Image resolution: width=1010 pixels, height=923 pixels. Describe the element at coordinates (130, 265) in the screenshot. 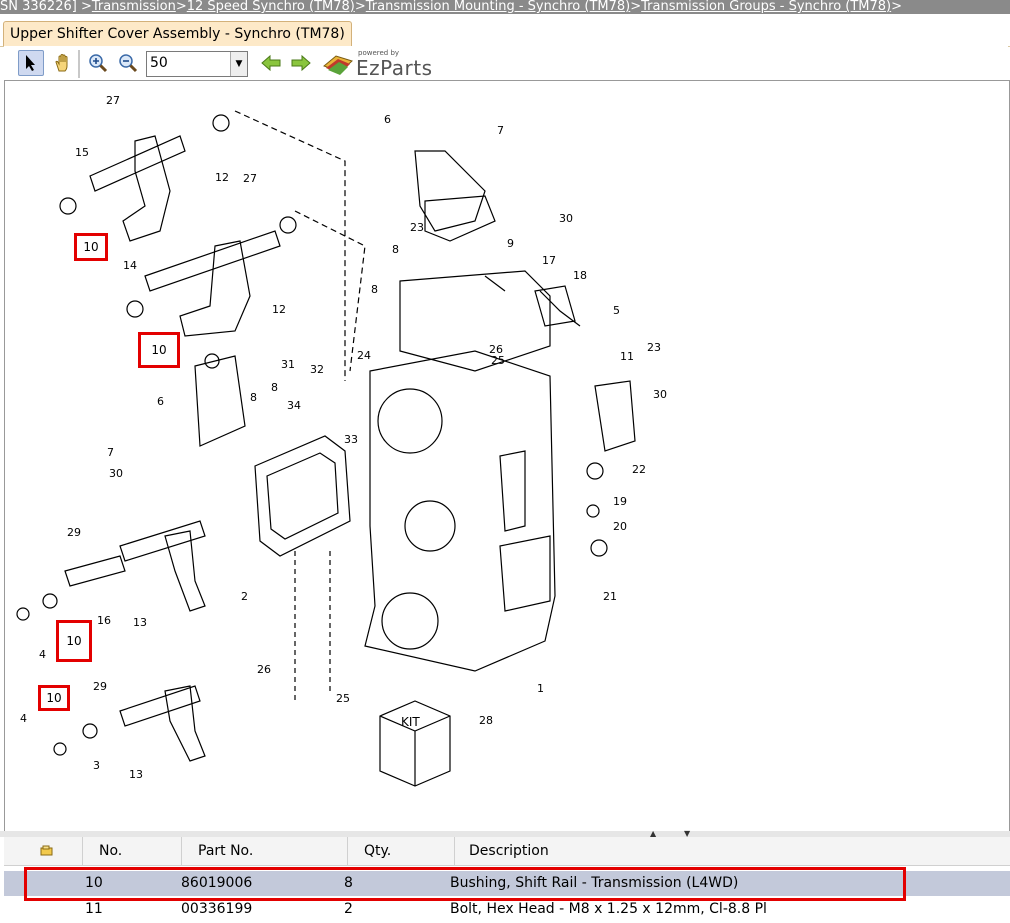

I see `label-14: 14` at that location.